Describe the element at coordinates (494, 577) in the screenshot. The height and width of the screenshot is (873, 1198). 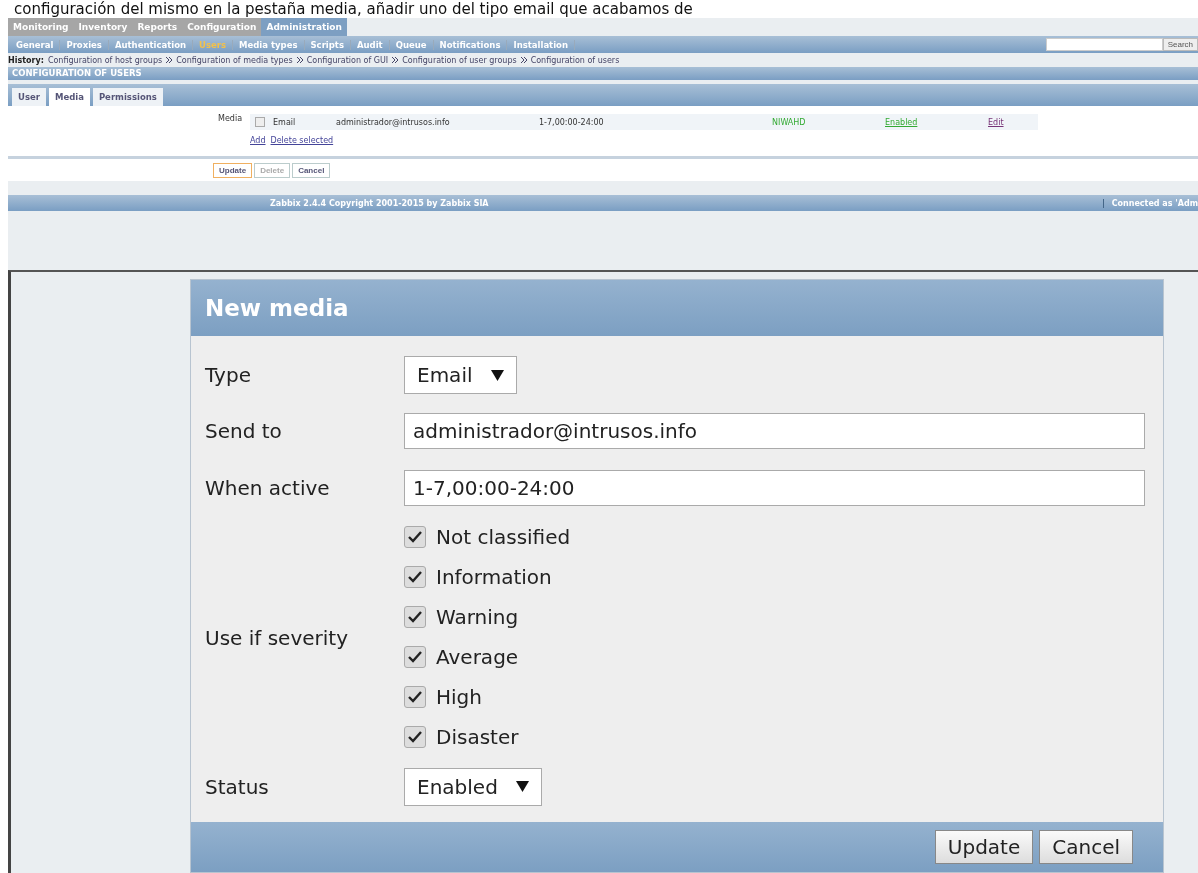
I see `checkbox-label: Information` at that location.